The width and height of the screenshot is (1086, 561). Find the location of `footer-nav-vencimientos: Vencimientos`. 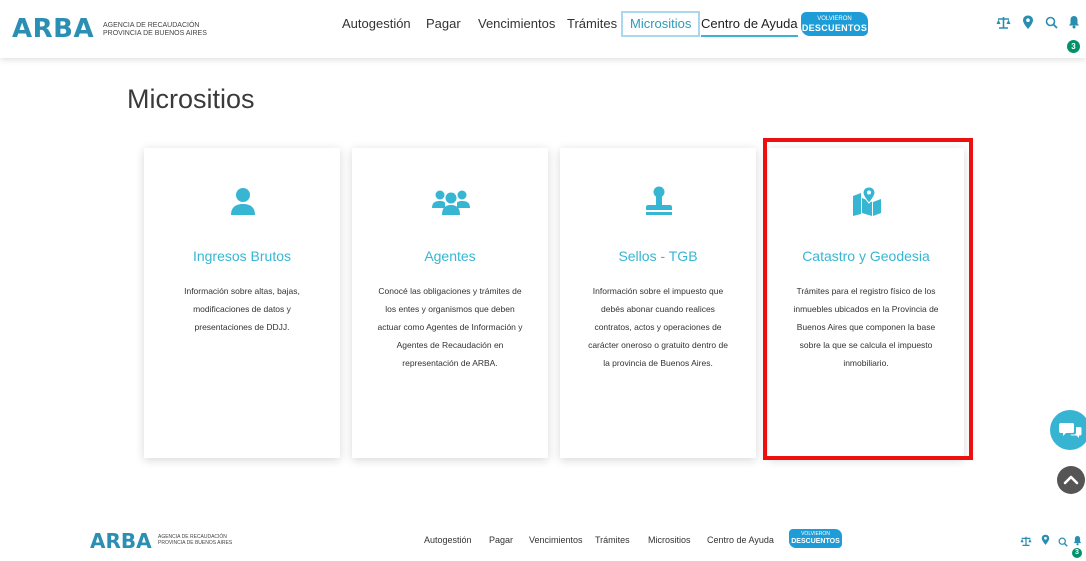

footer-nav-vencimientos: Vencimientos is located at coordinates (556, 540).